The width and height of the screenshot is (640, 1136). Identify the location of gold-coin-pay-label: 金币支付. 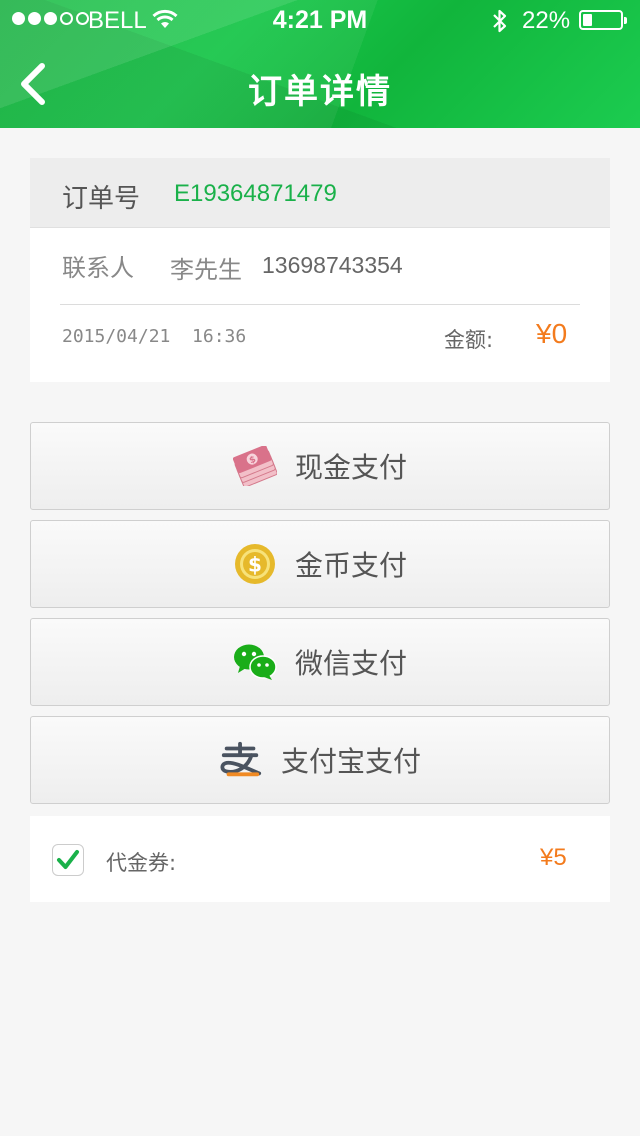
(350, 565).